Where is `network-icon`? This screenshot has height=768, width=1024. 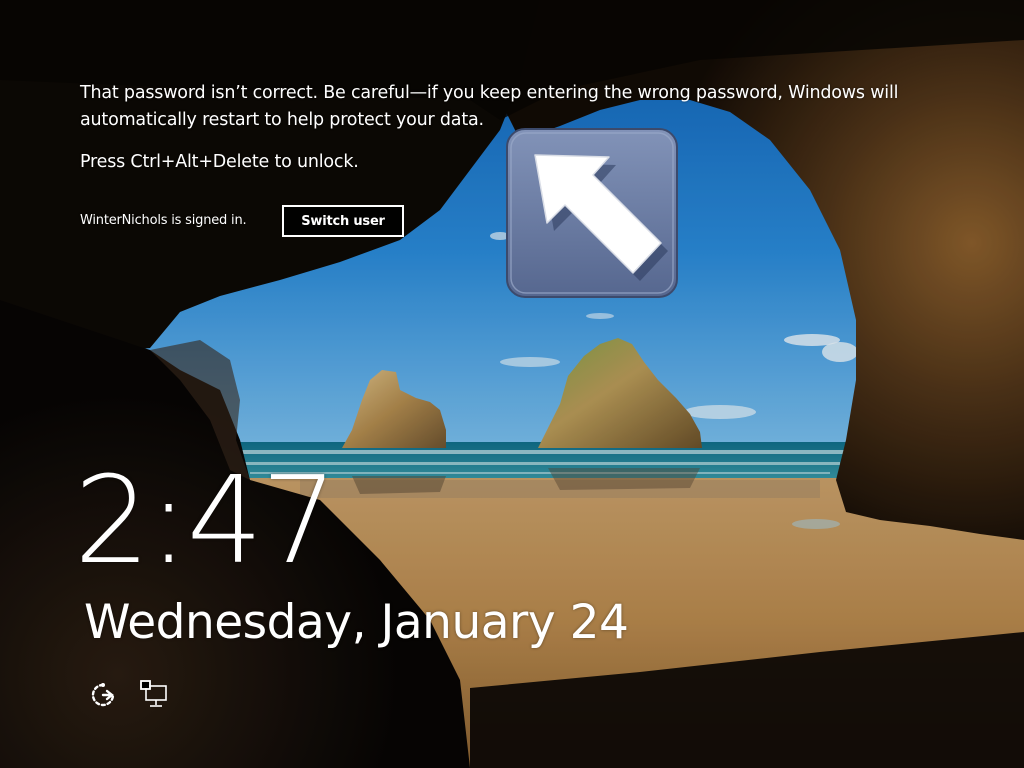
network-icon is located at coordinates (155, 695).